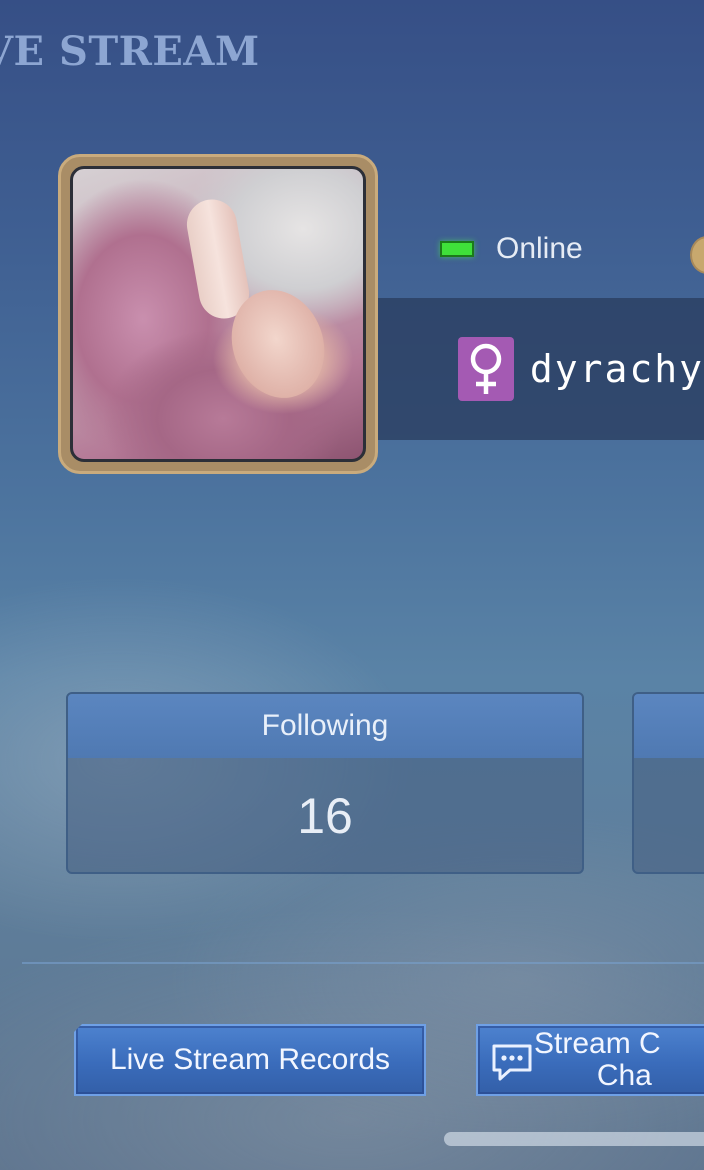 The width and height of the screenshot is (704, 1170). I want to click on page-title: VE STREAM, so click(130, 51).